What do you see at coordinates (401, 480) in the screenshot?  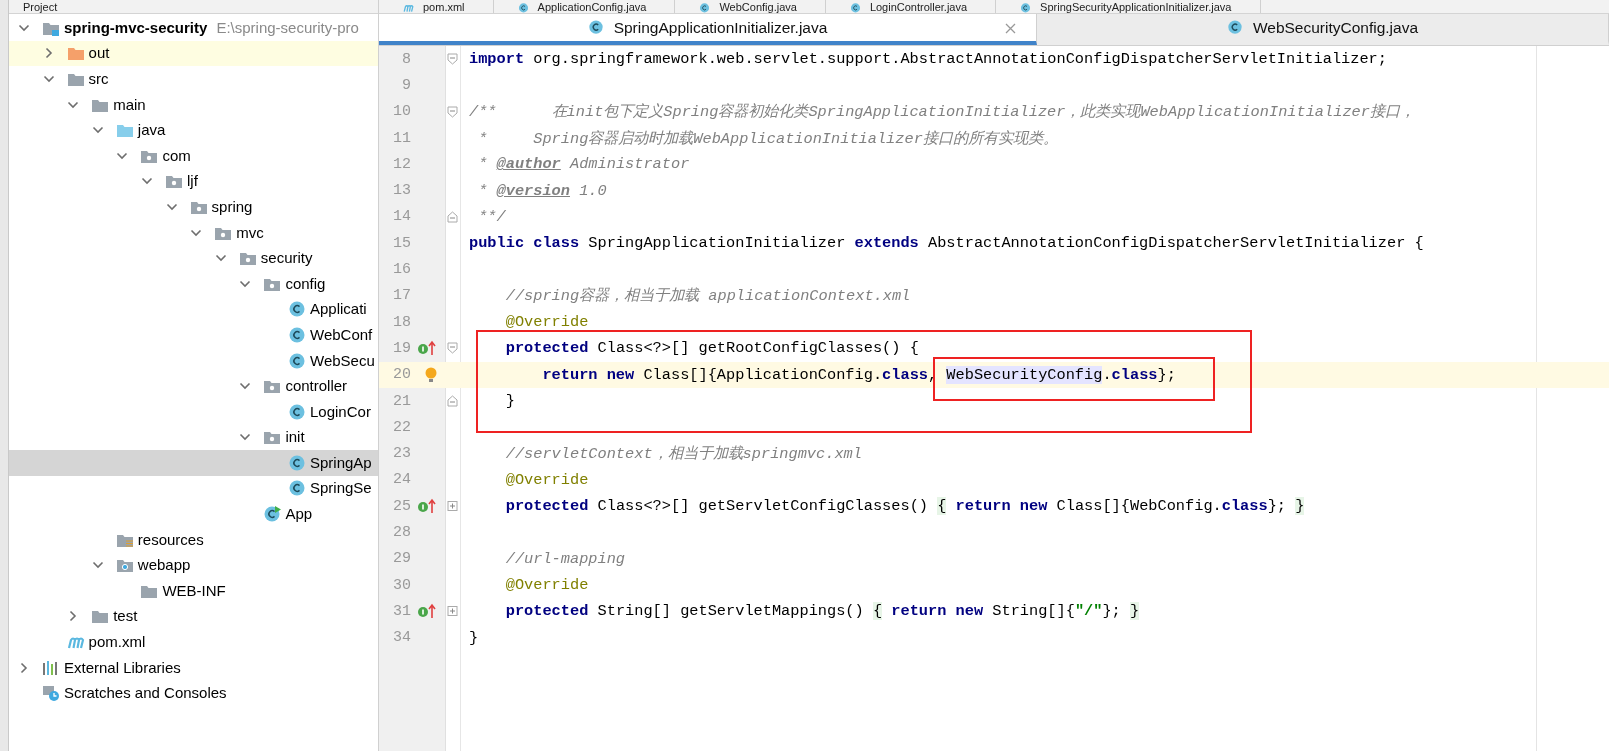 I see `line-number: 24` at bounding box center [401, 480].